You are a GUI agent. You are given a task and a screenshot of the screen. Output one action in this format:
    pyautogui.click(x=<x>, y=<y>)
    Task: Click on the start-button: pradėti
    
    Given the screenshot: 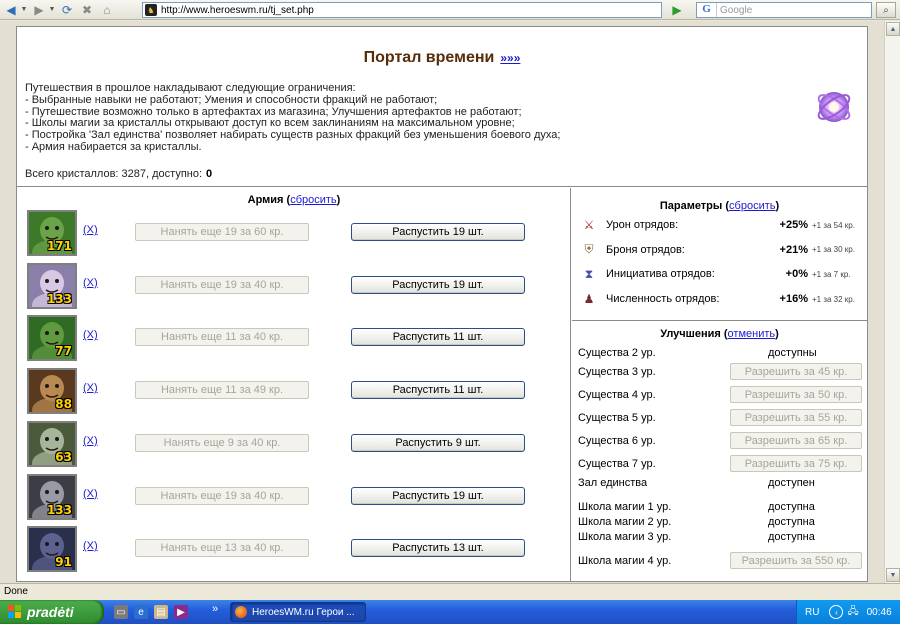 What is the action you would take?
    pyautogui.click(x=52, y=612)
    